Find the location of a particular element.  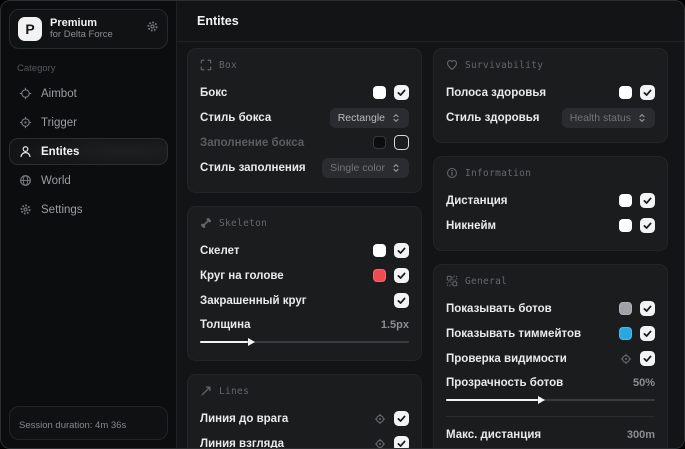

thickness-slider is located at coordinates (304, 342).